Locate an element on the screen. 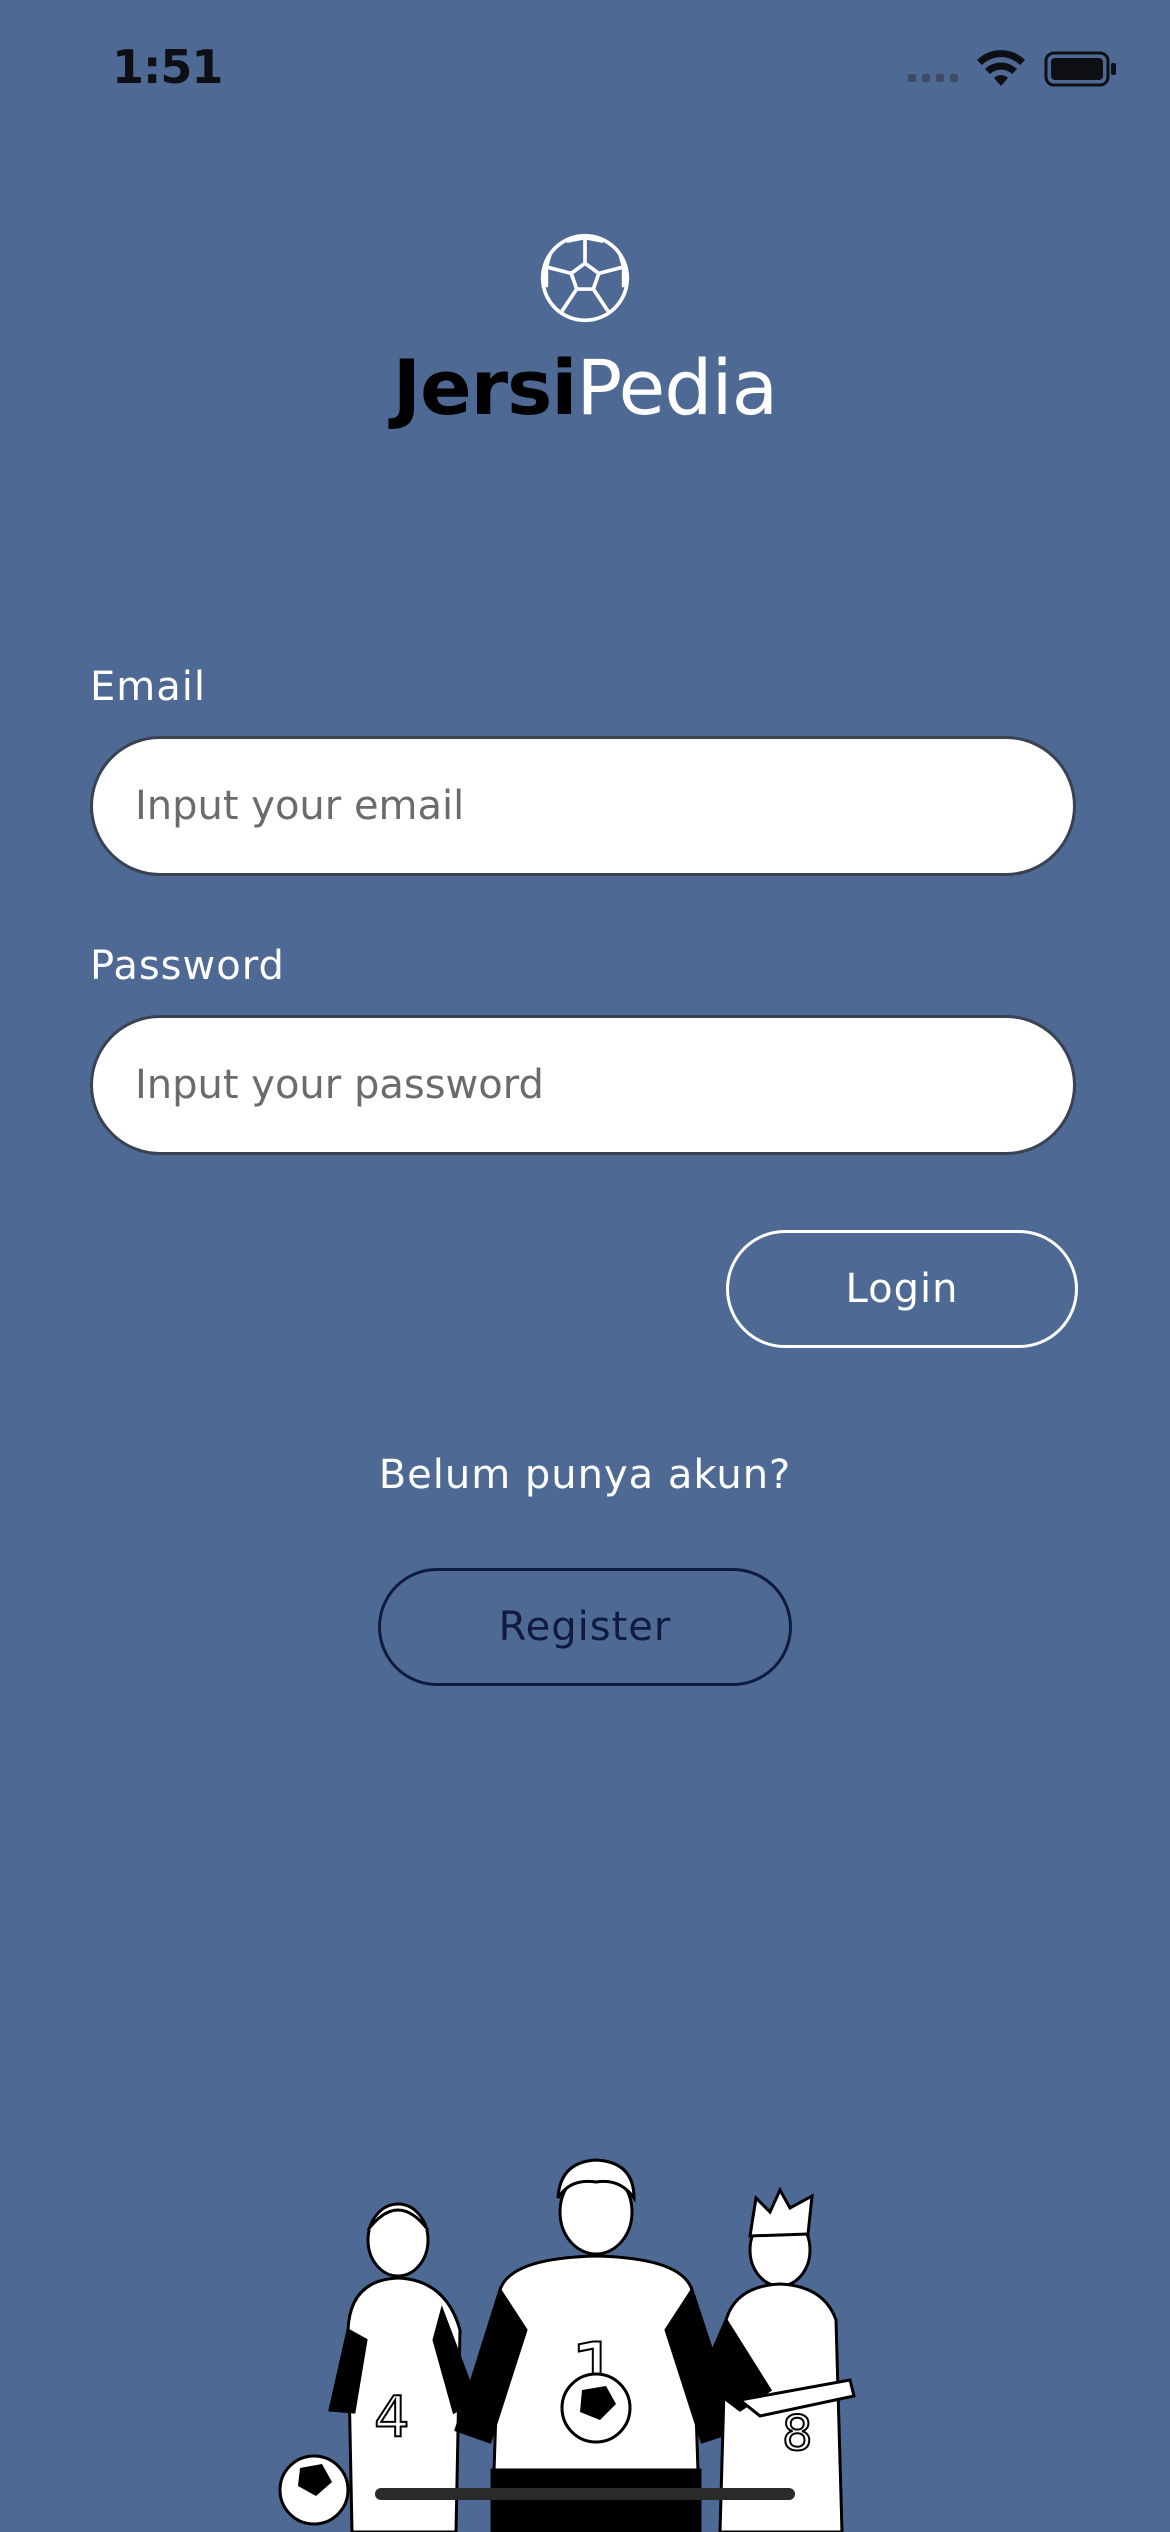 The width and height of the screenshot is (1170, 2532). email-label: Email is located at coordinates (148, 687).